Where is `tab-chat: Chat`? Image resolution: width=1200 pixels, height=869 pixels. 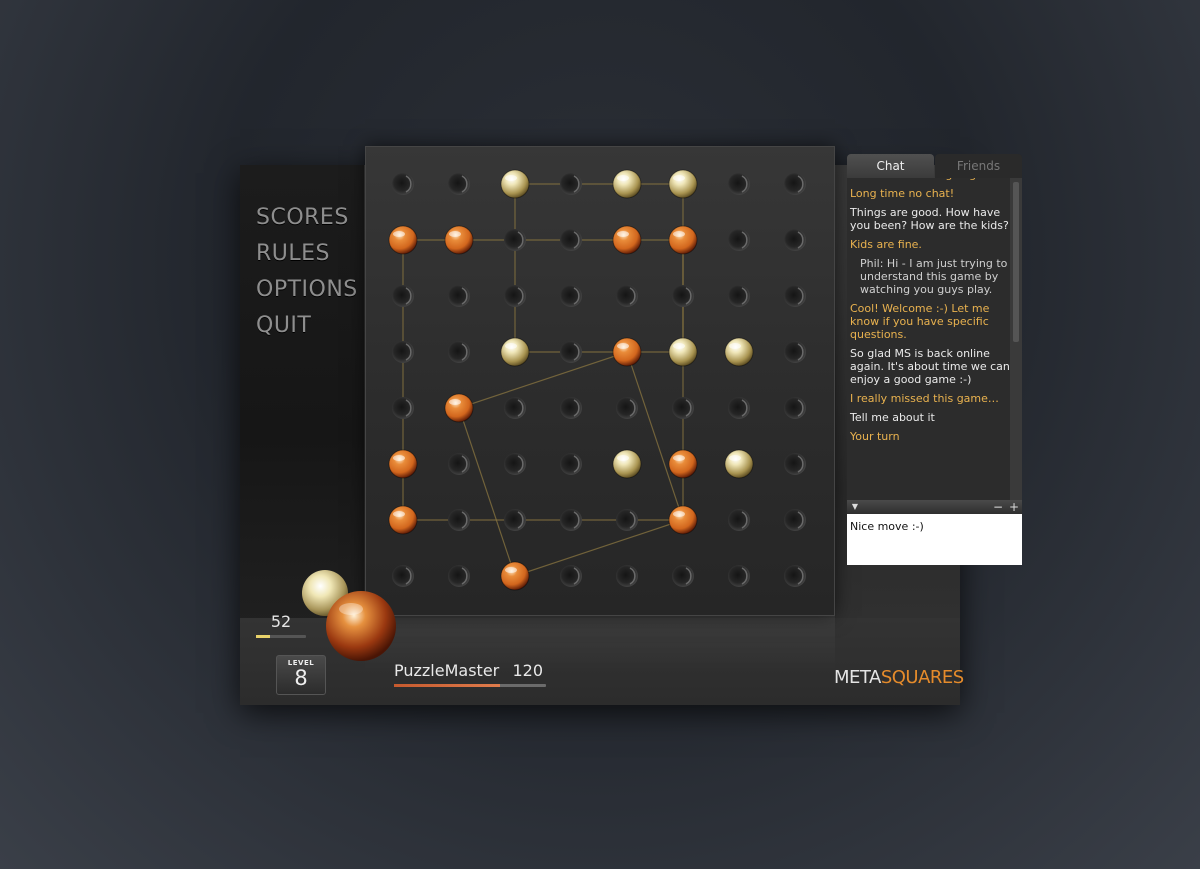
tab-chat: Chat is located at coordinates (890, 166).